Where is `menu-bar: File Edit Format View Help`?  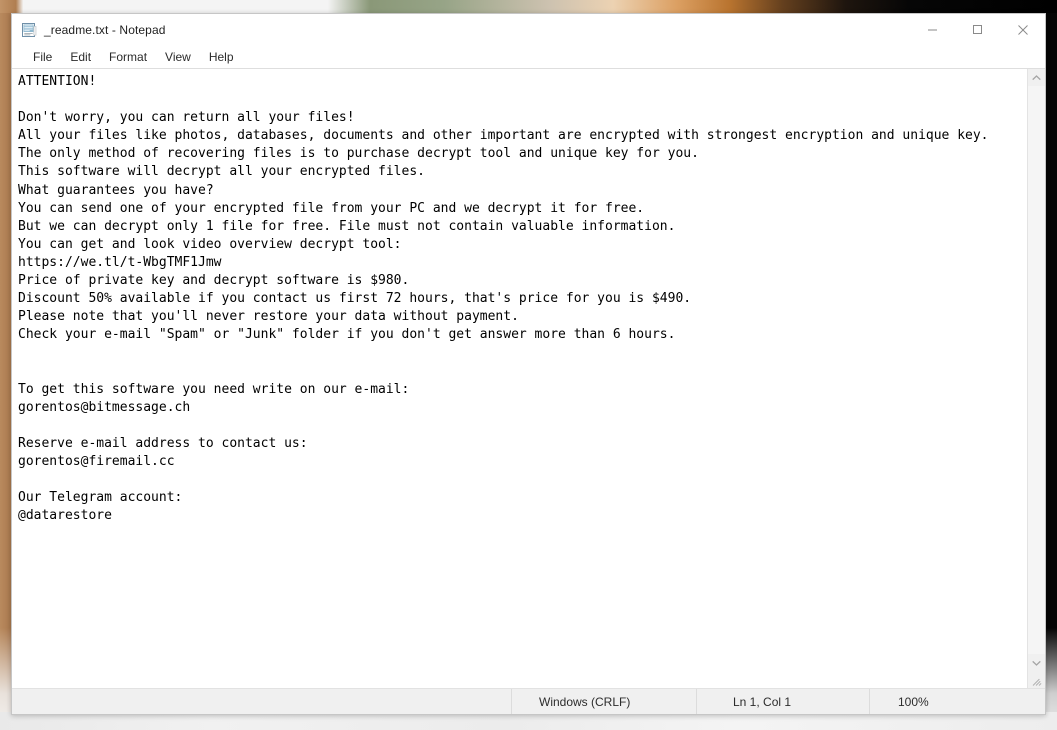 menu-bar: File Edit Format View Help is located at coordinates (528, 56).